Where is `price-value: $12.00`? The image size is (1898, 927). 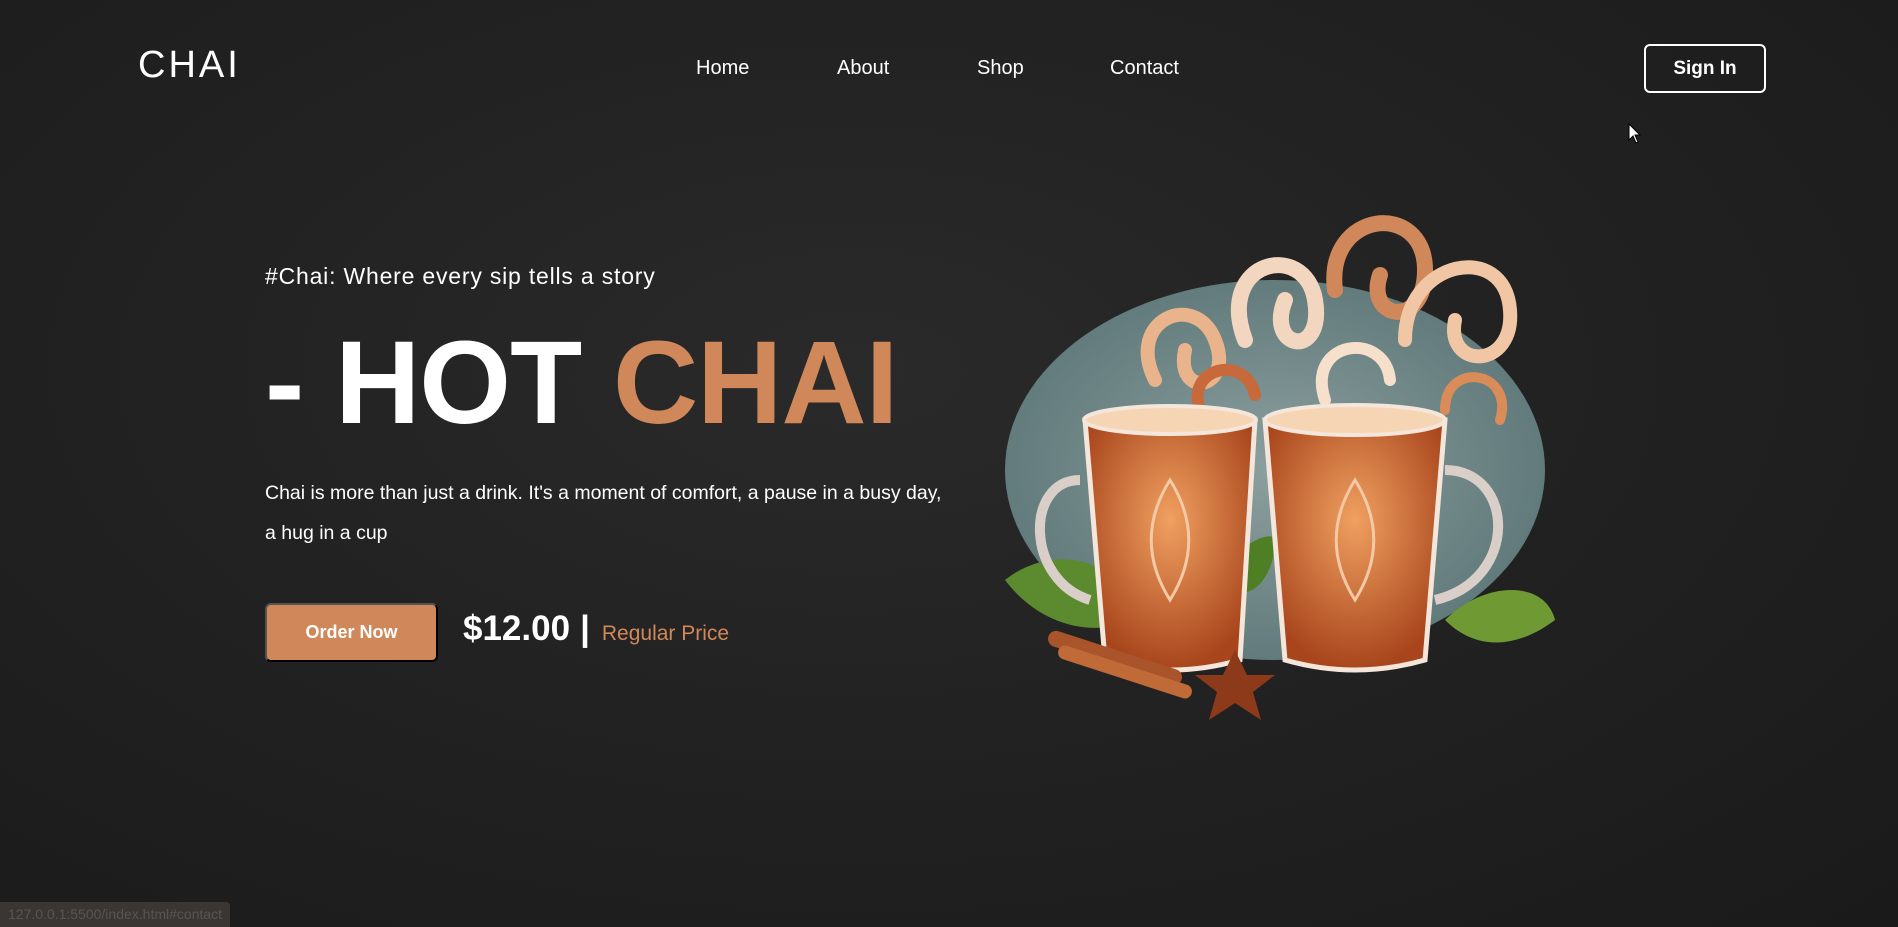
price-value: $12.00 is located at coordinates (517, 628).